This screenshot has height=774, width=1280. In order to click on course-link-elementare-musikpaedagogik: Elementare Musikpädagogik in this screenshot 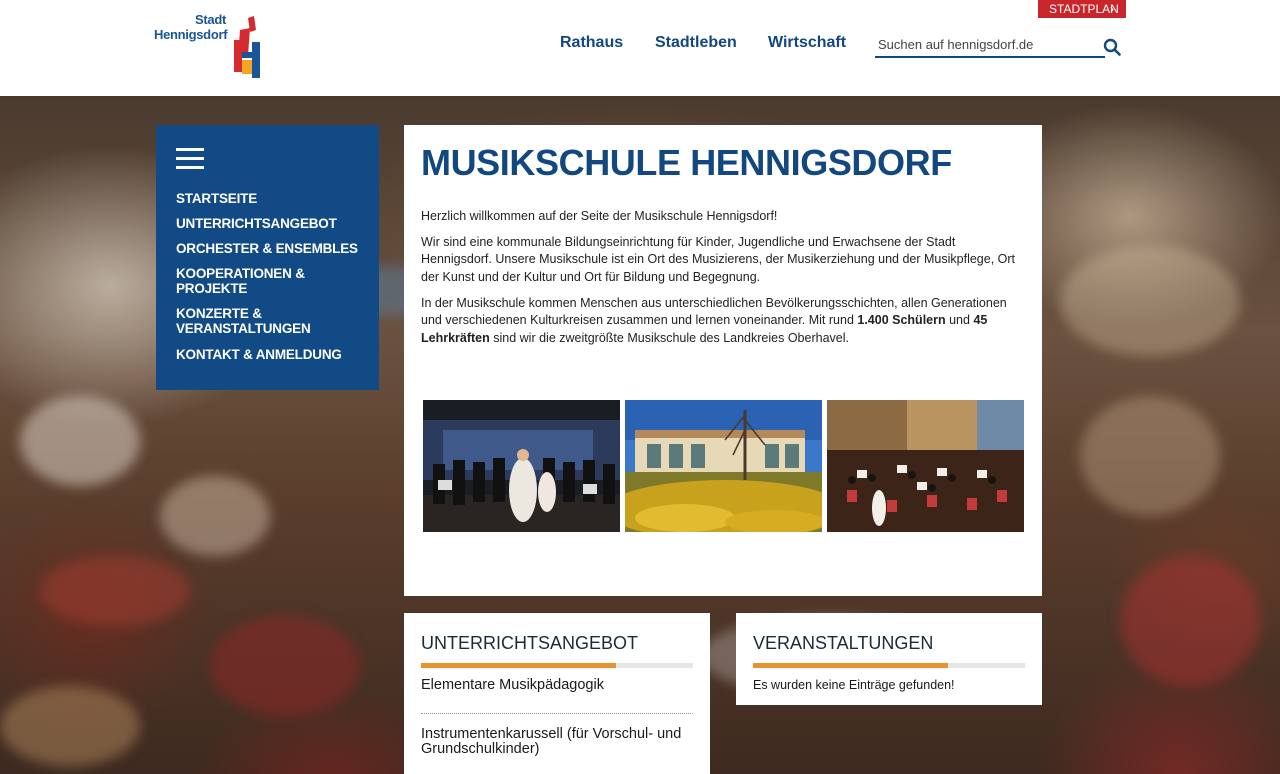, I will do `click(558, 685)`.